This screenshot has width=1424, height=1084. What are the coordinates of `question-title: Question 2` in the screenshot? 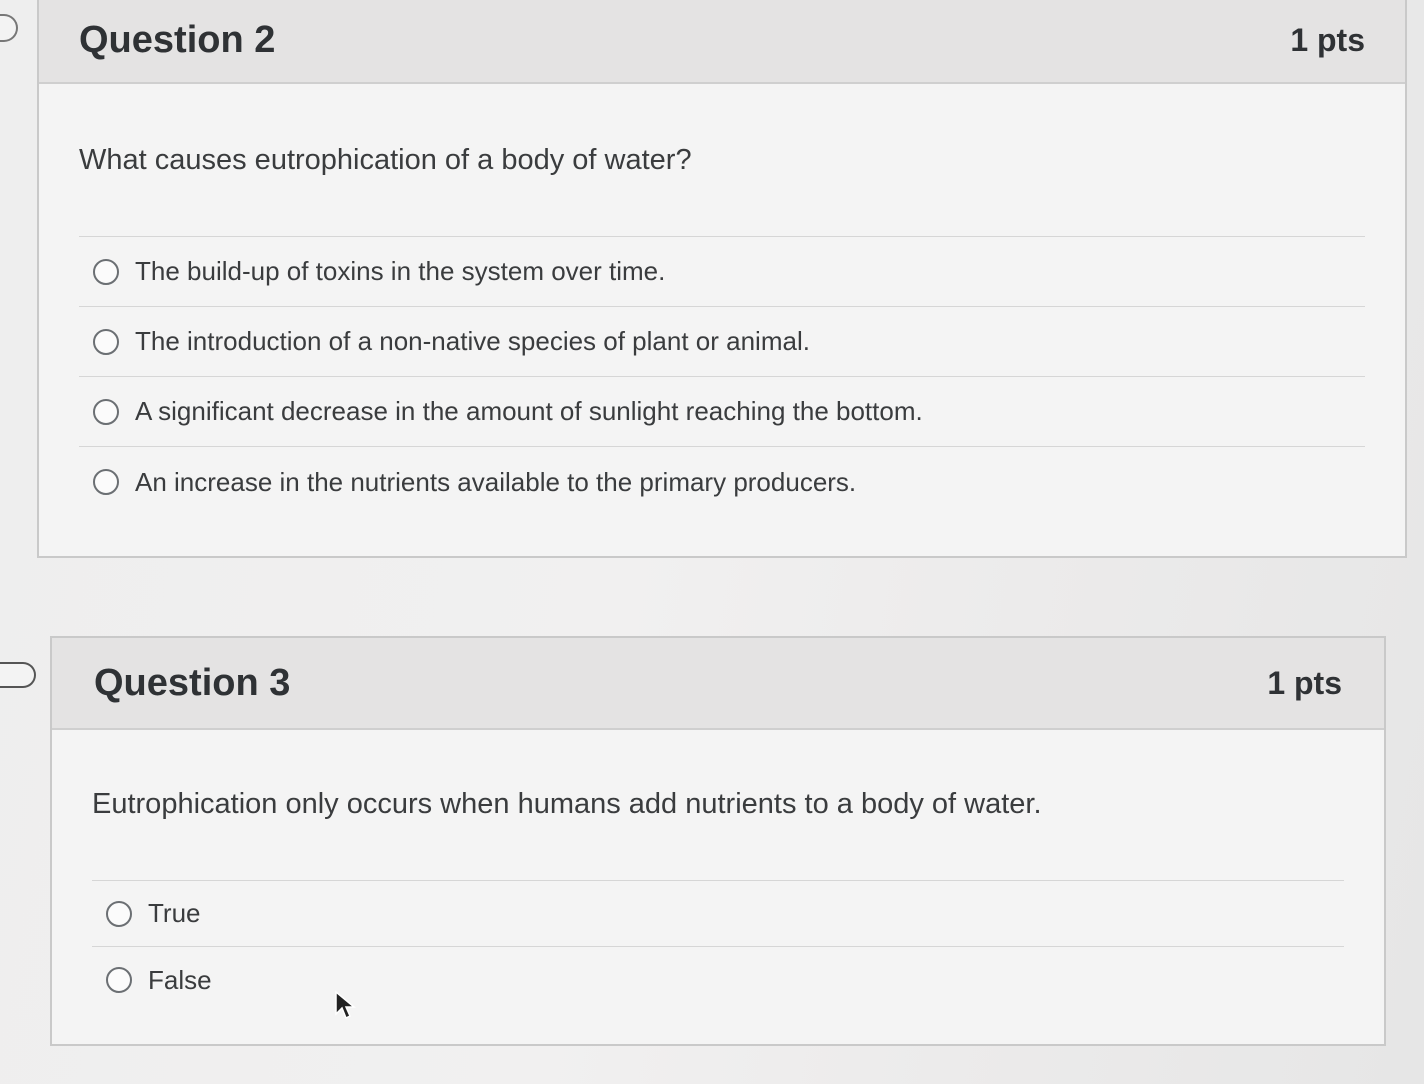 It's located at (177, 39).